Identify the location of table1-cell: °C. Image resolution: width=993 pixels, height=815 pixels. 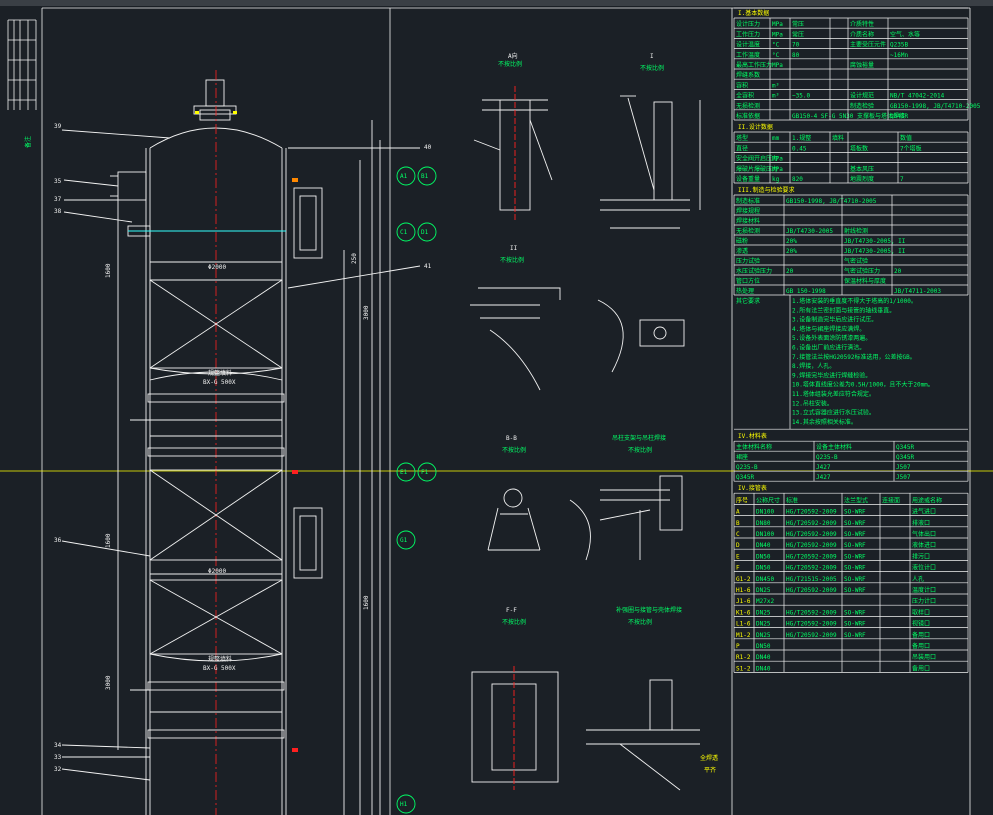
(776, 55).